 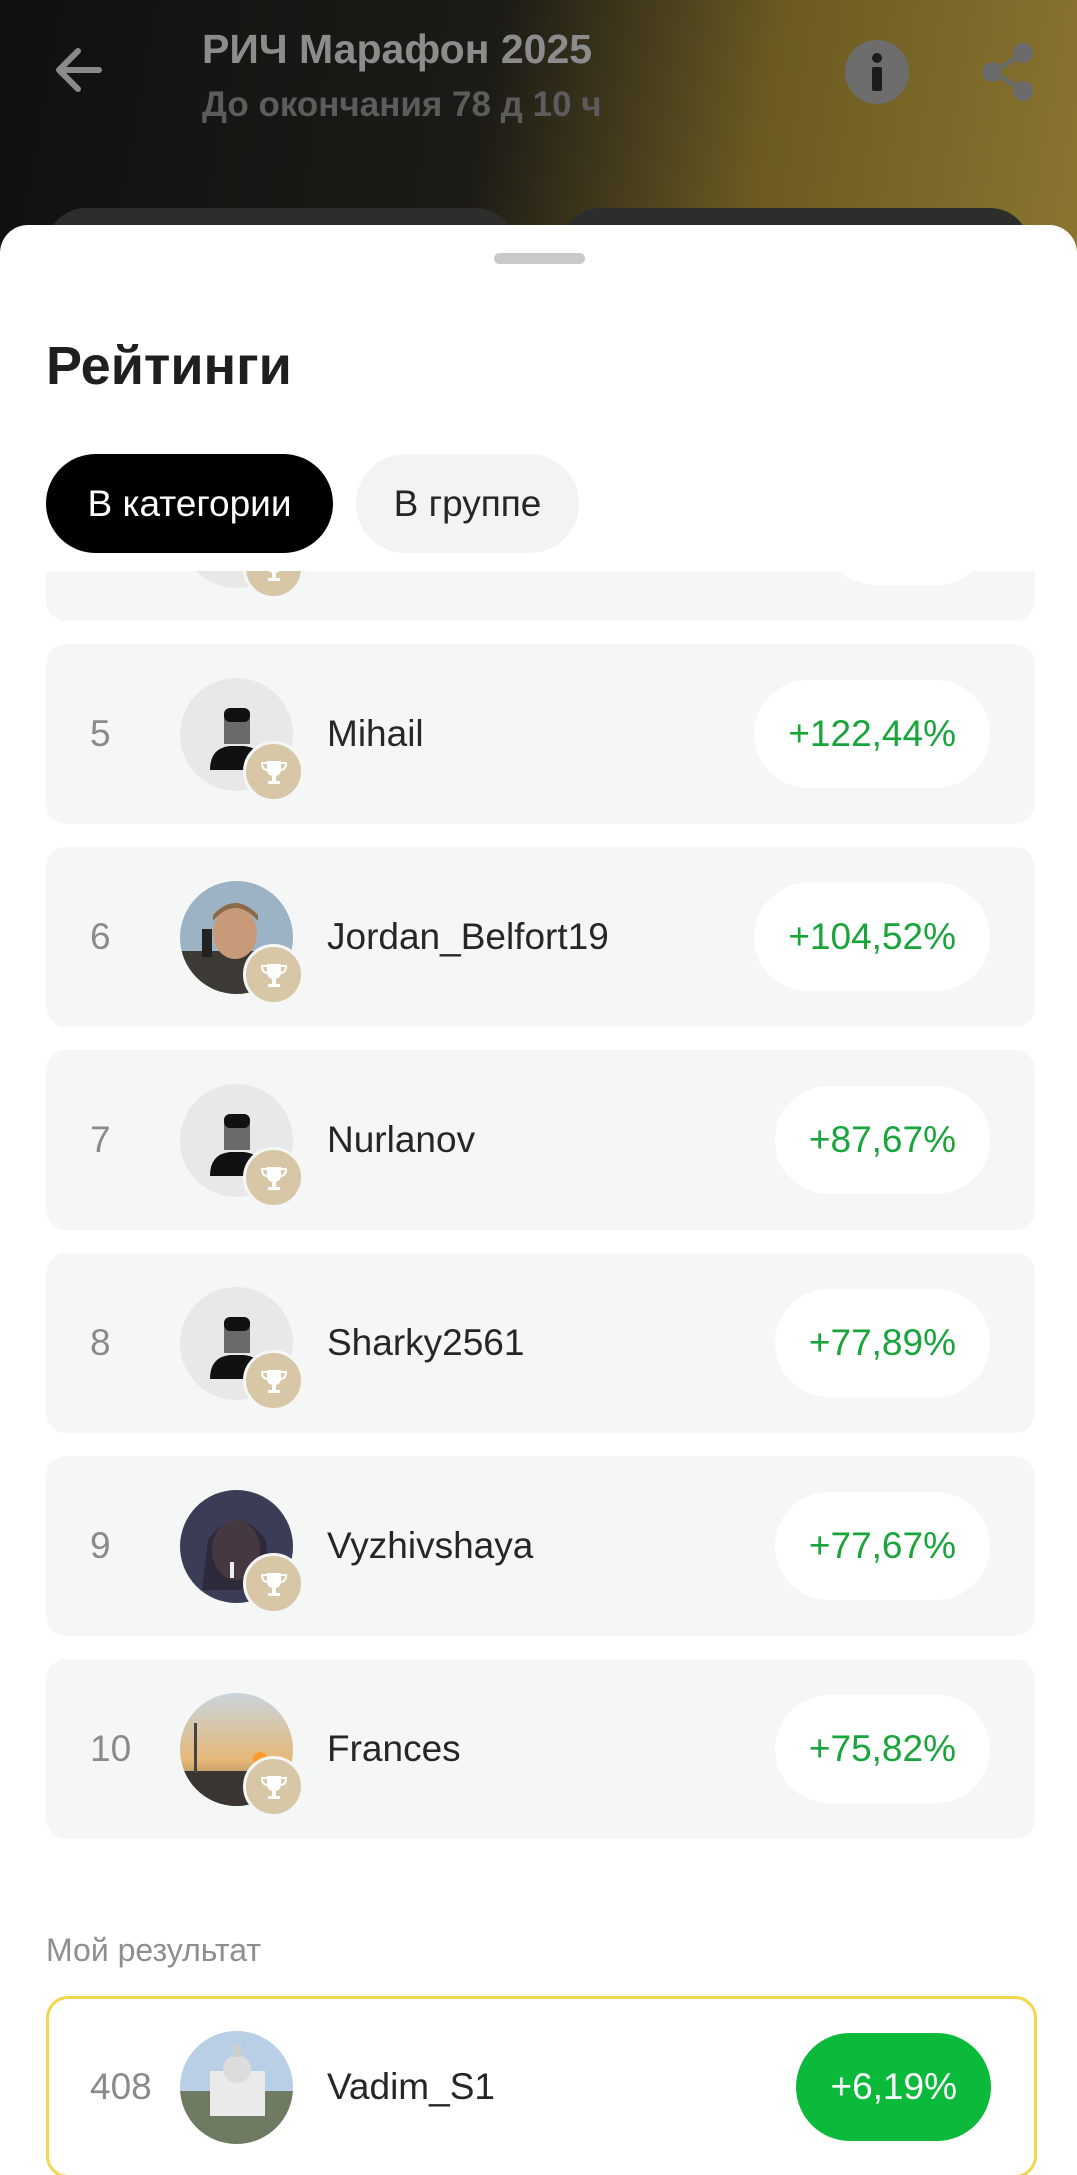 I want to click on share-icon, so click(x=1007, y=72).